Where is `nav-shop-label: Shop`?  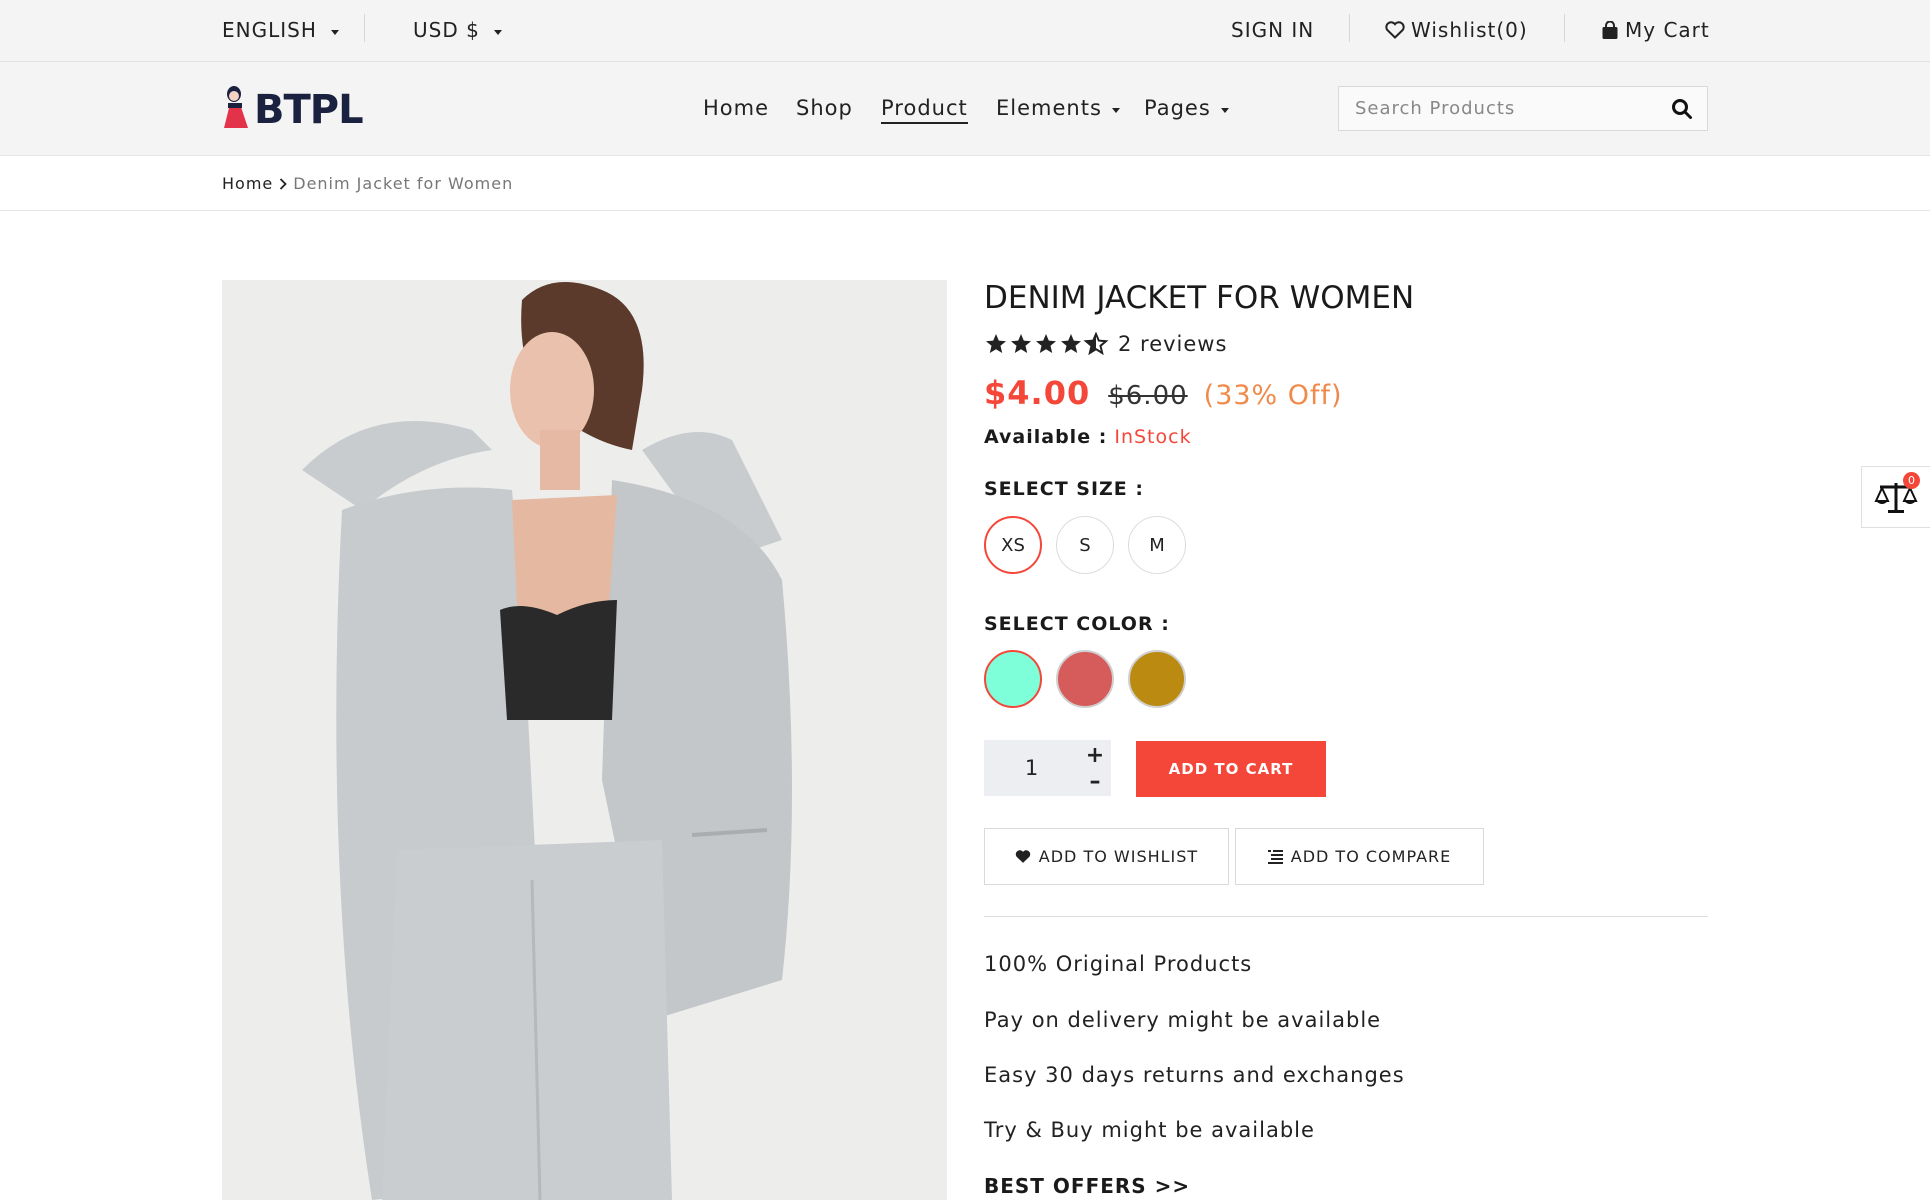
nav-shop-label: Shop is located at coordinates (824, 108).